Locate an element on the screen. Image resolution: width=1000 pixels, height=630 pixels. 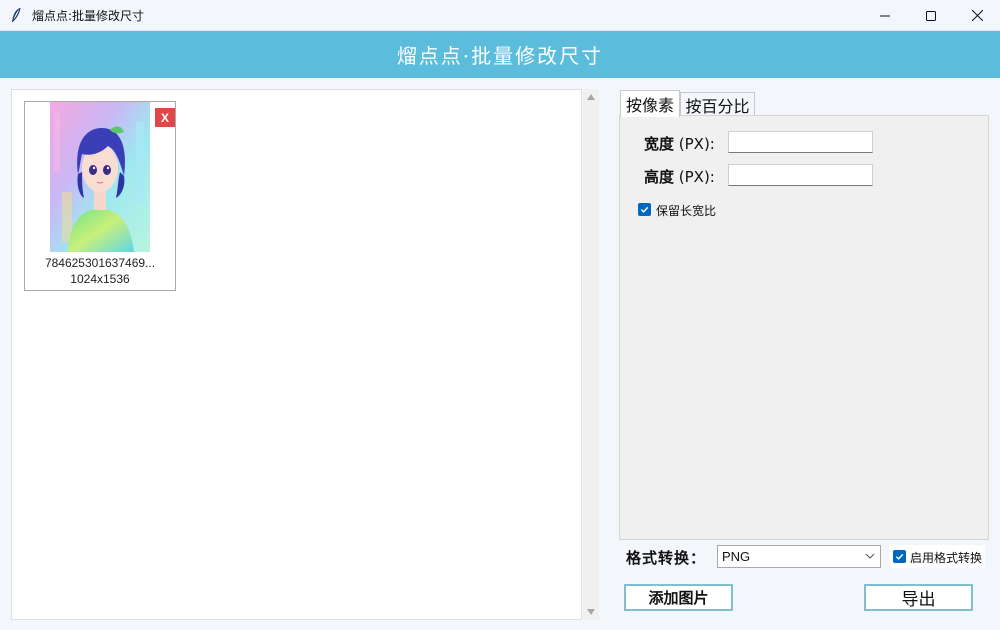
enable-format-checkbox is located at coordinates (899, 556).